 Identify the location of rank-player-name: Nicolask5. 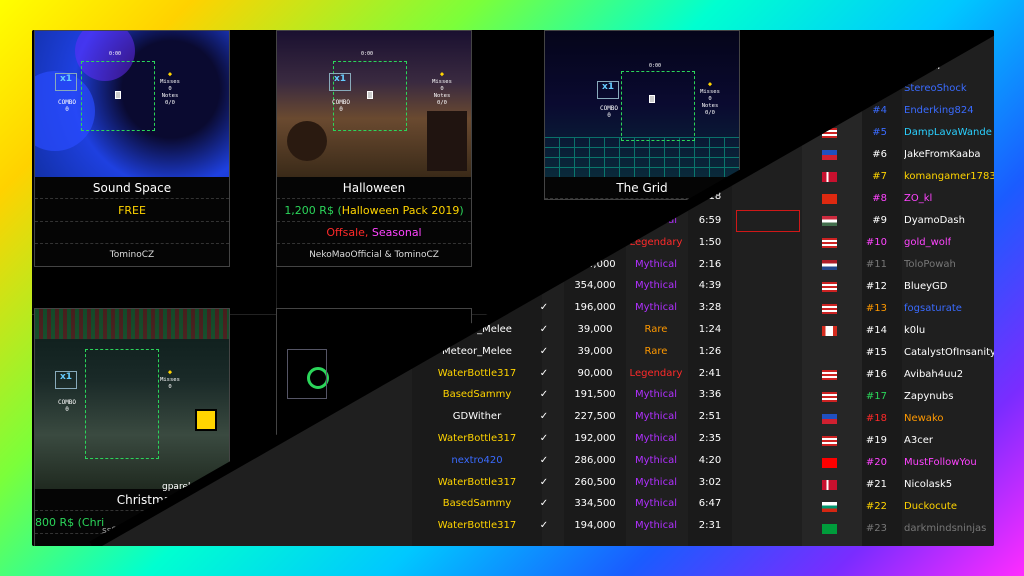
(928, 485).